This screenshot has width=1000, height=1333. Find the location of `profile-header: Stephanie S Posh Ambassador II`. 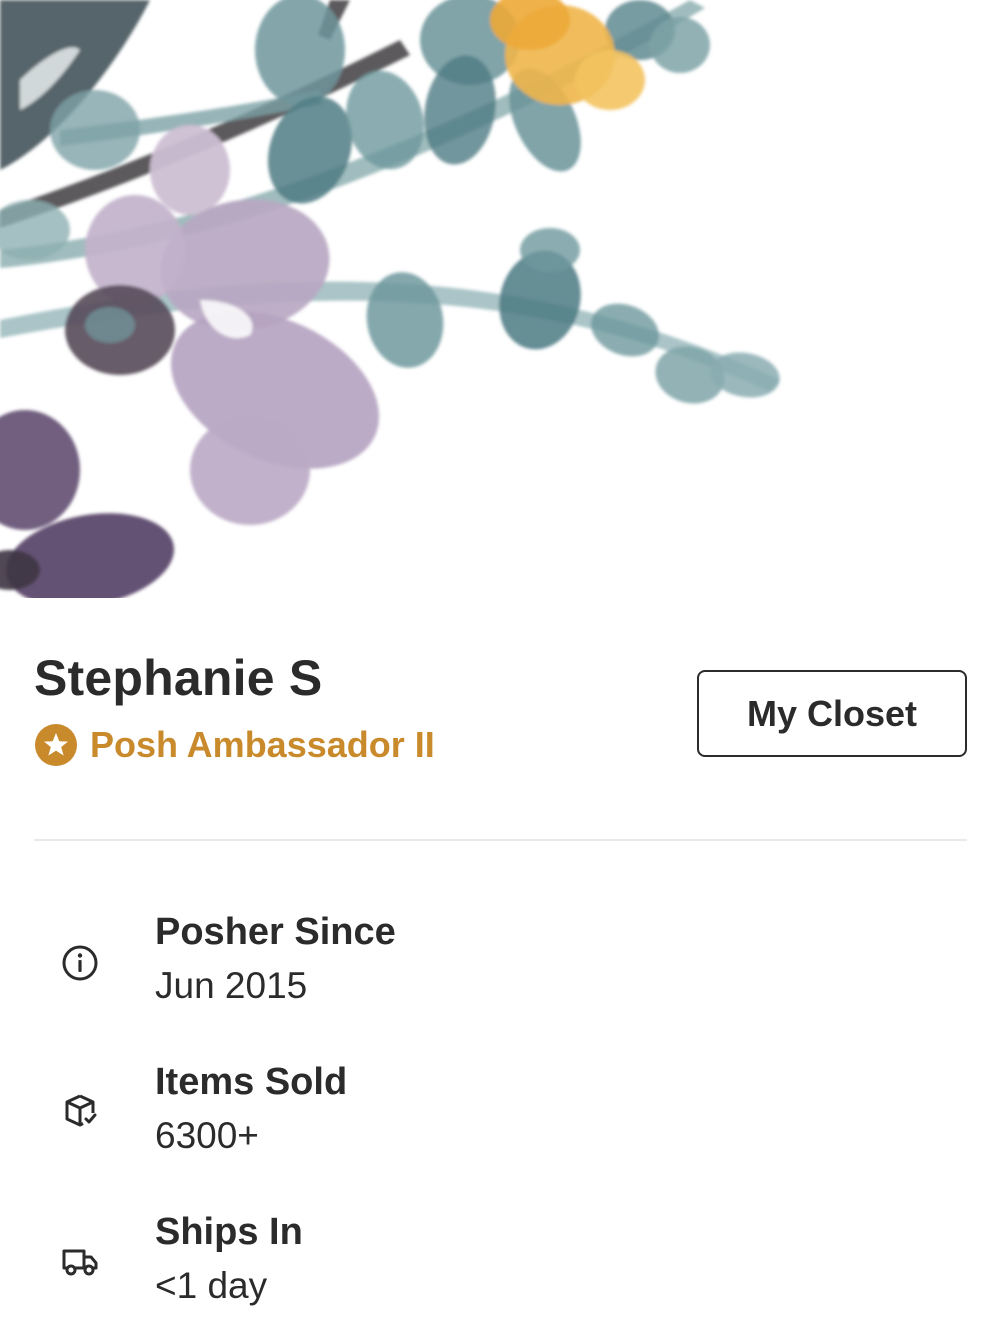

profile-header: Stephanie S Posh Ambassador II is located at coordinates (344, 709).